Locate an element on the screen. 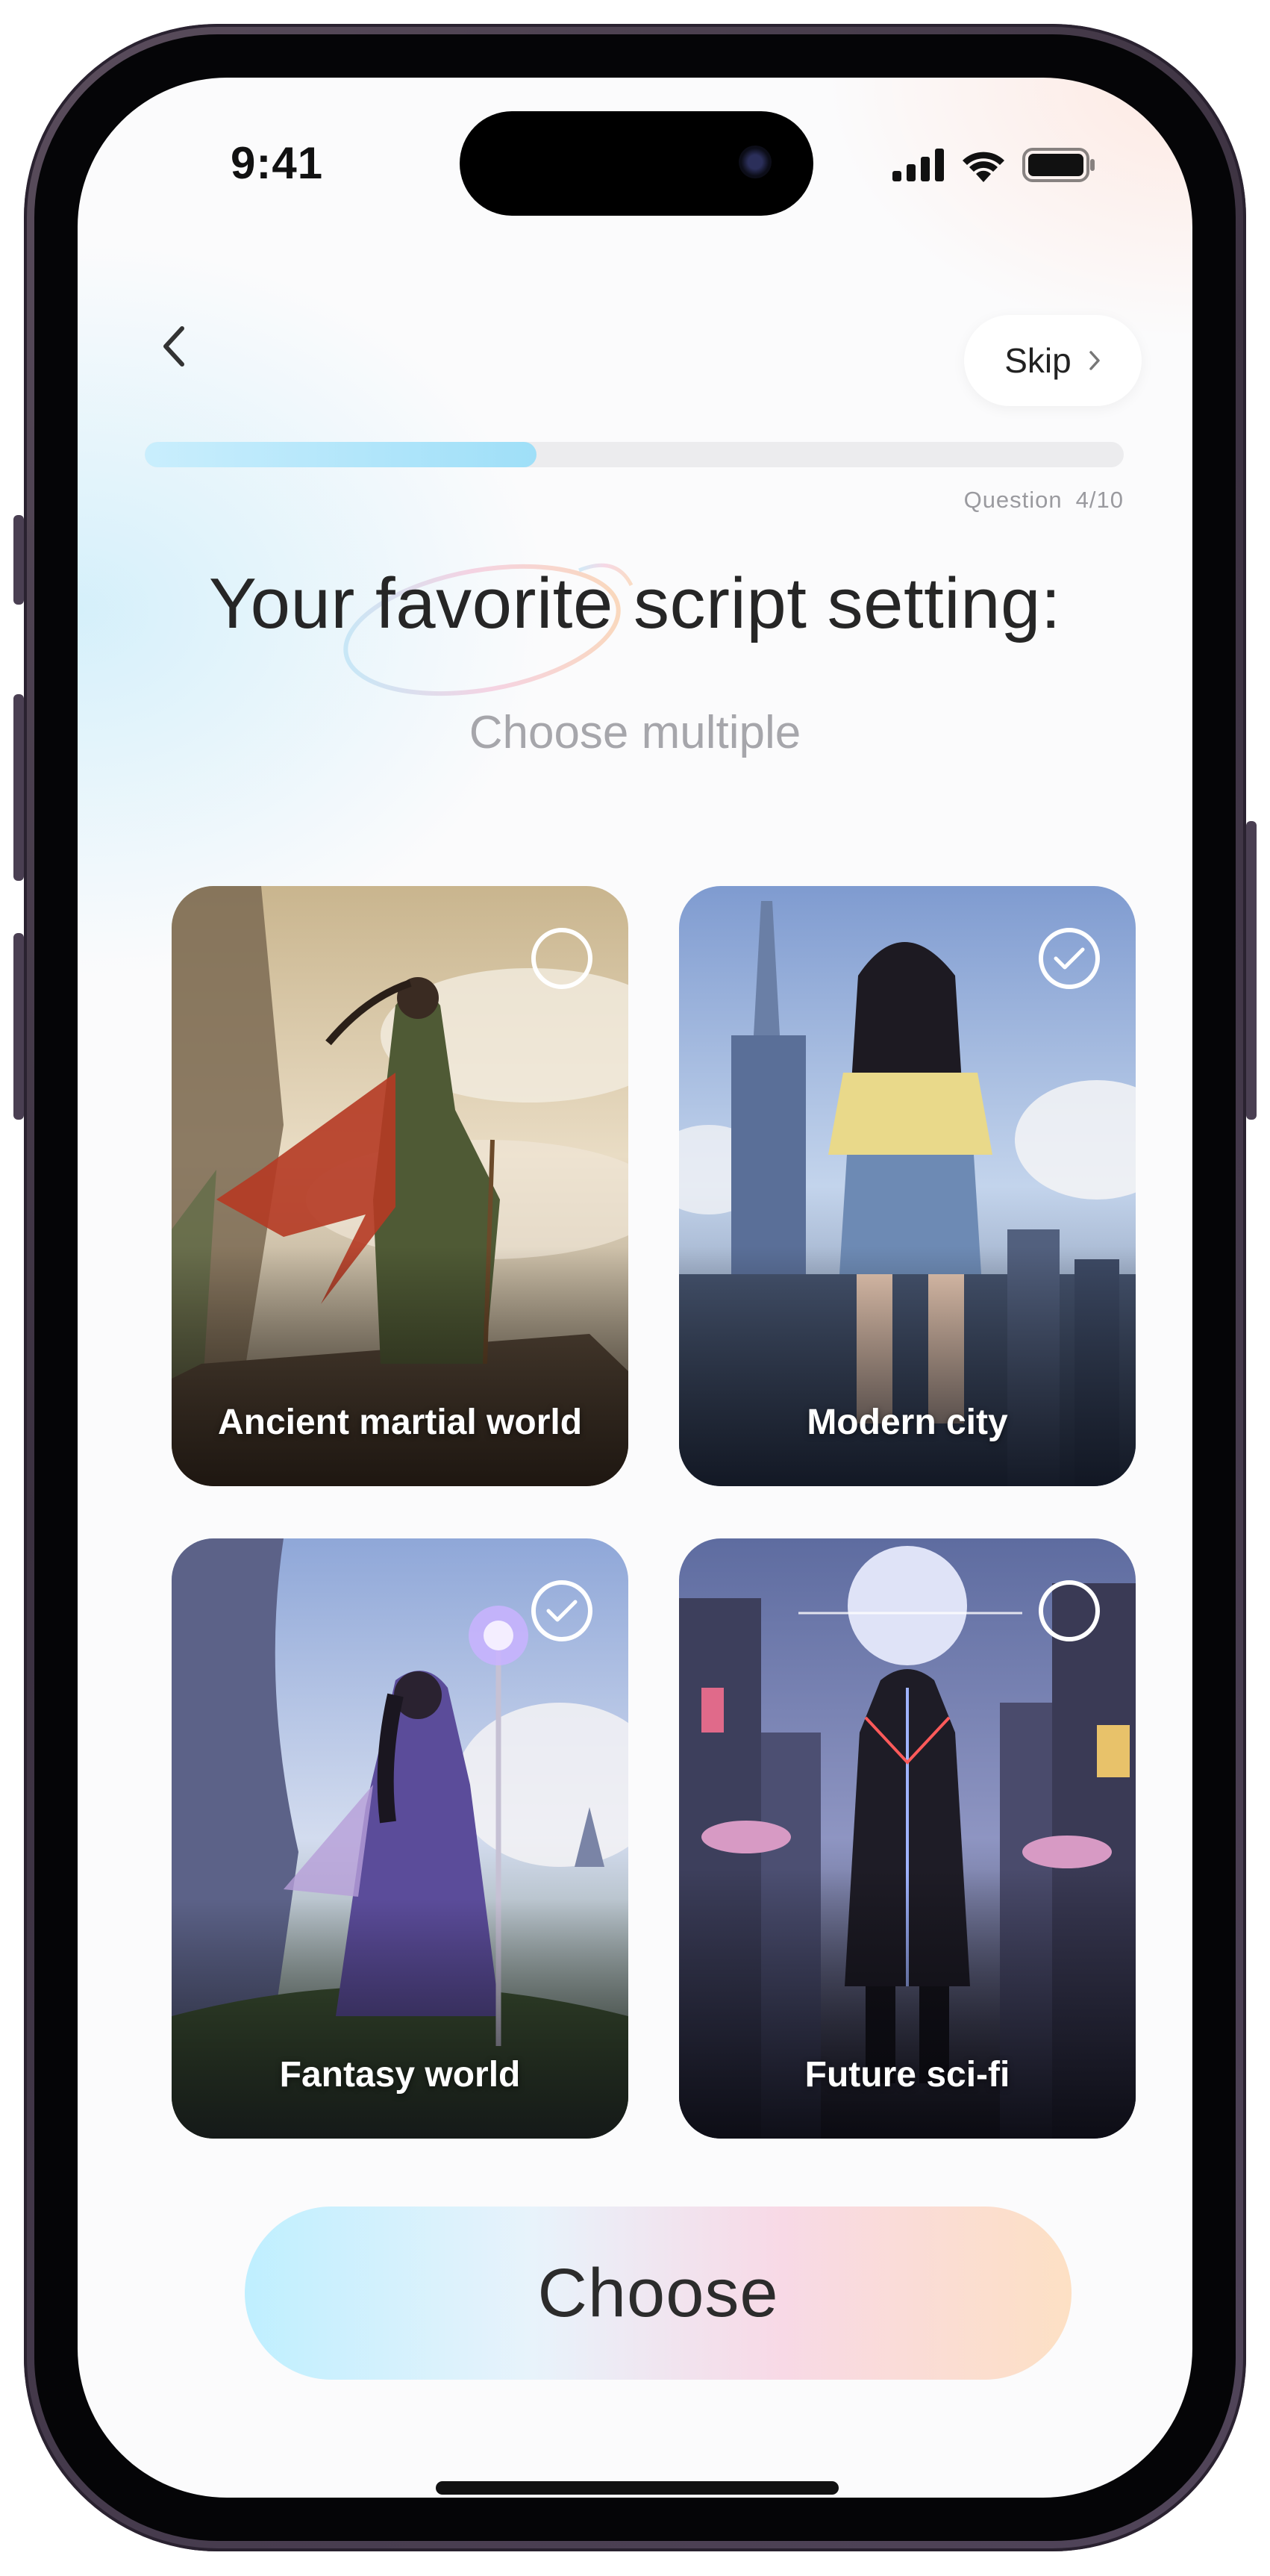  home-indicator is located at coordinates (637, 2488).